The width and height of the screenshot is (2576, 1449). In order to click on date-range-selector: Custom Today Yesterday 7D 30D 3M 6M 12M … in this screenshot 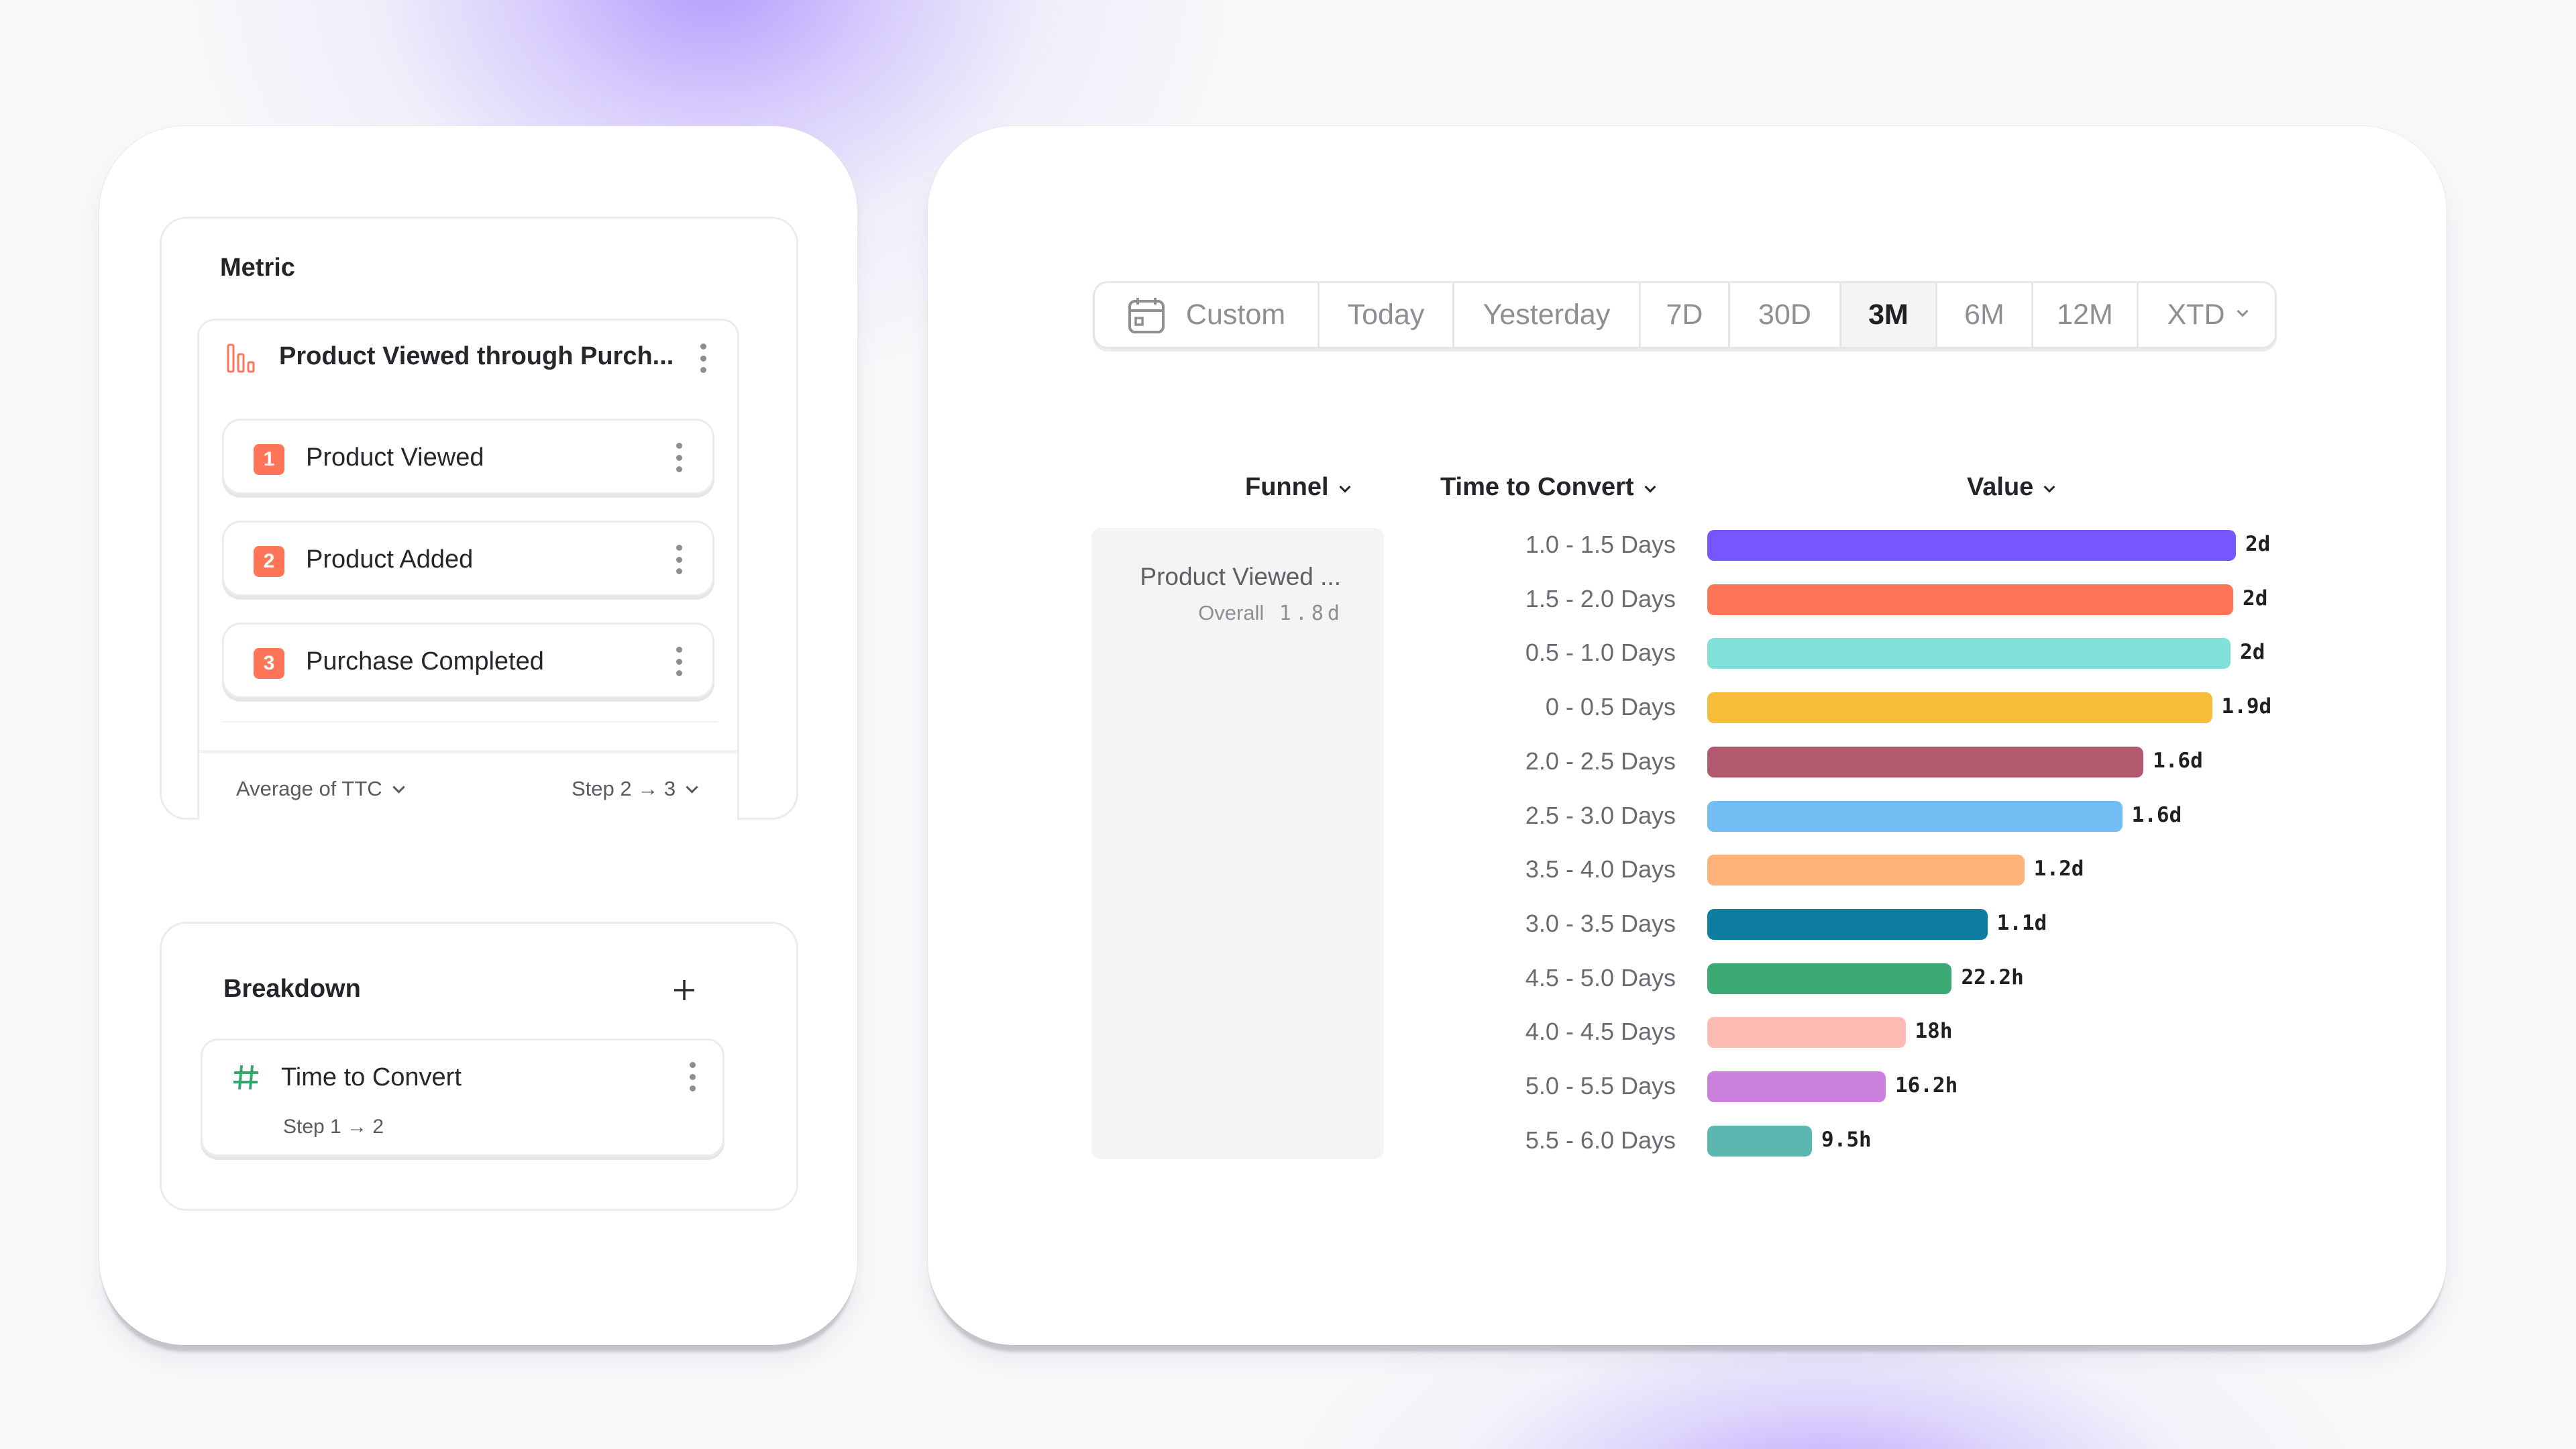, I will do `click(1685, 315)`.